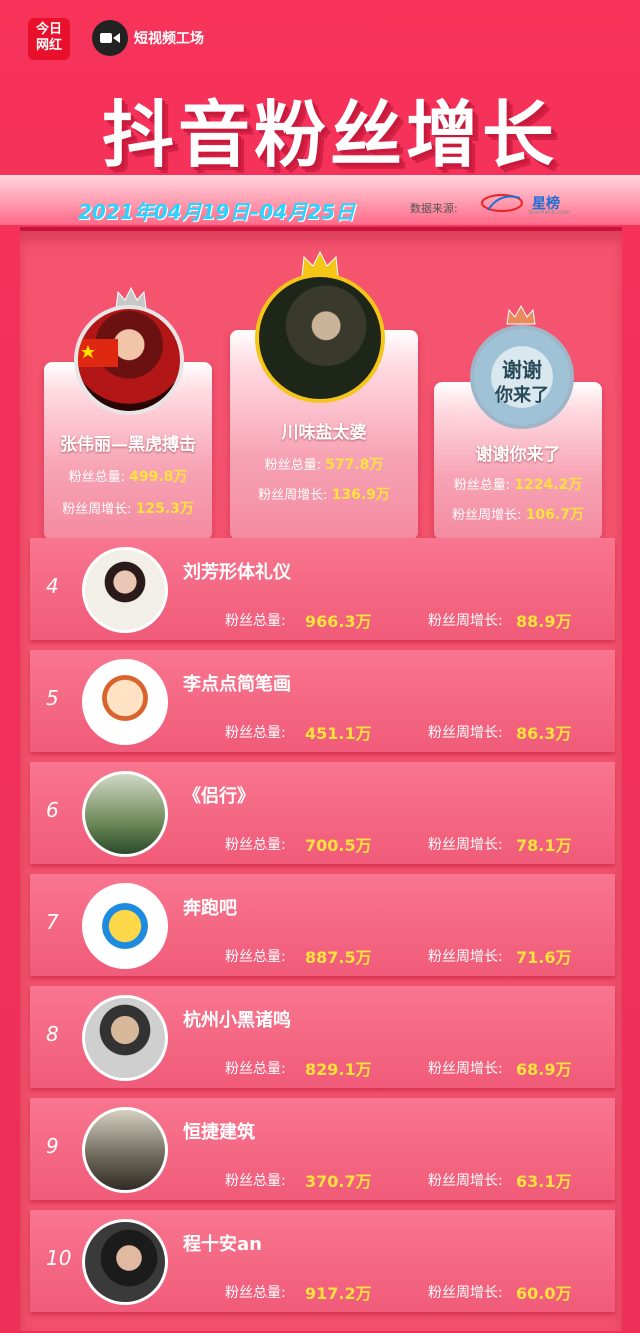 The height and width of the screenshot is (1333, 640). What do you see at coordinates (129, 360) in the screenshot?
I see `fighter-avatar` at bounding box center [129, 360].